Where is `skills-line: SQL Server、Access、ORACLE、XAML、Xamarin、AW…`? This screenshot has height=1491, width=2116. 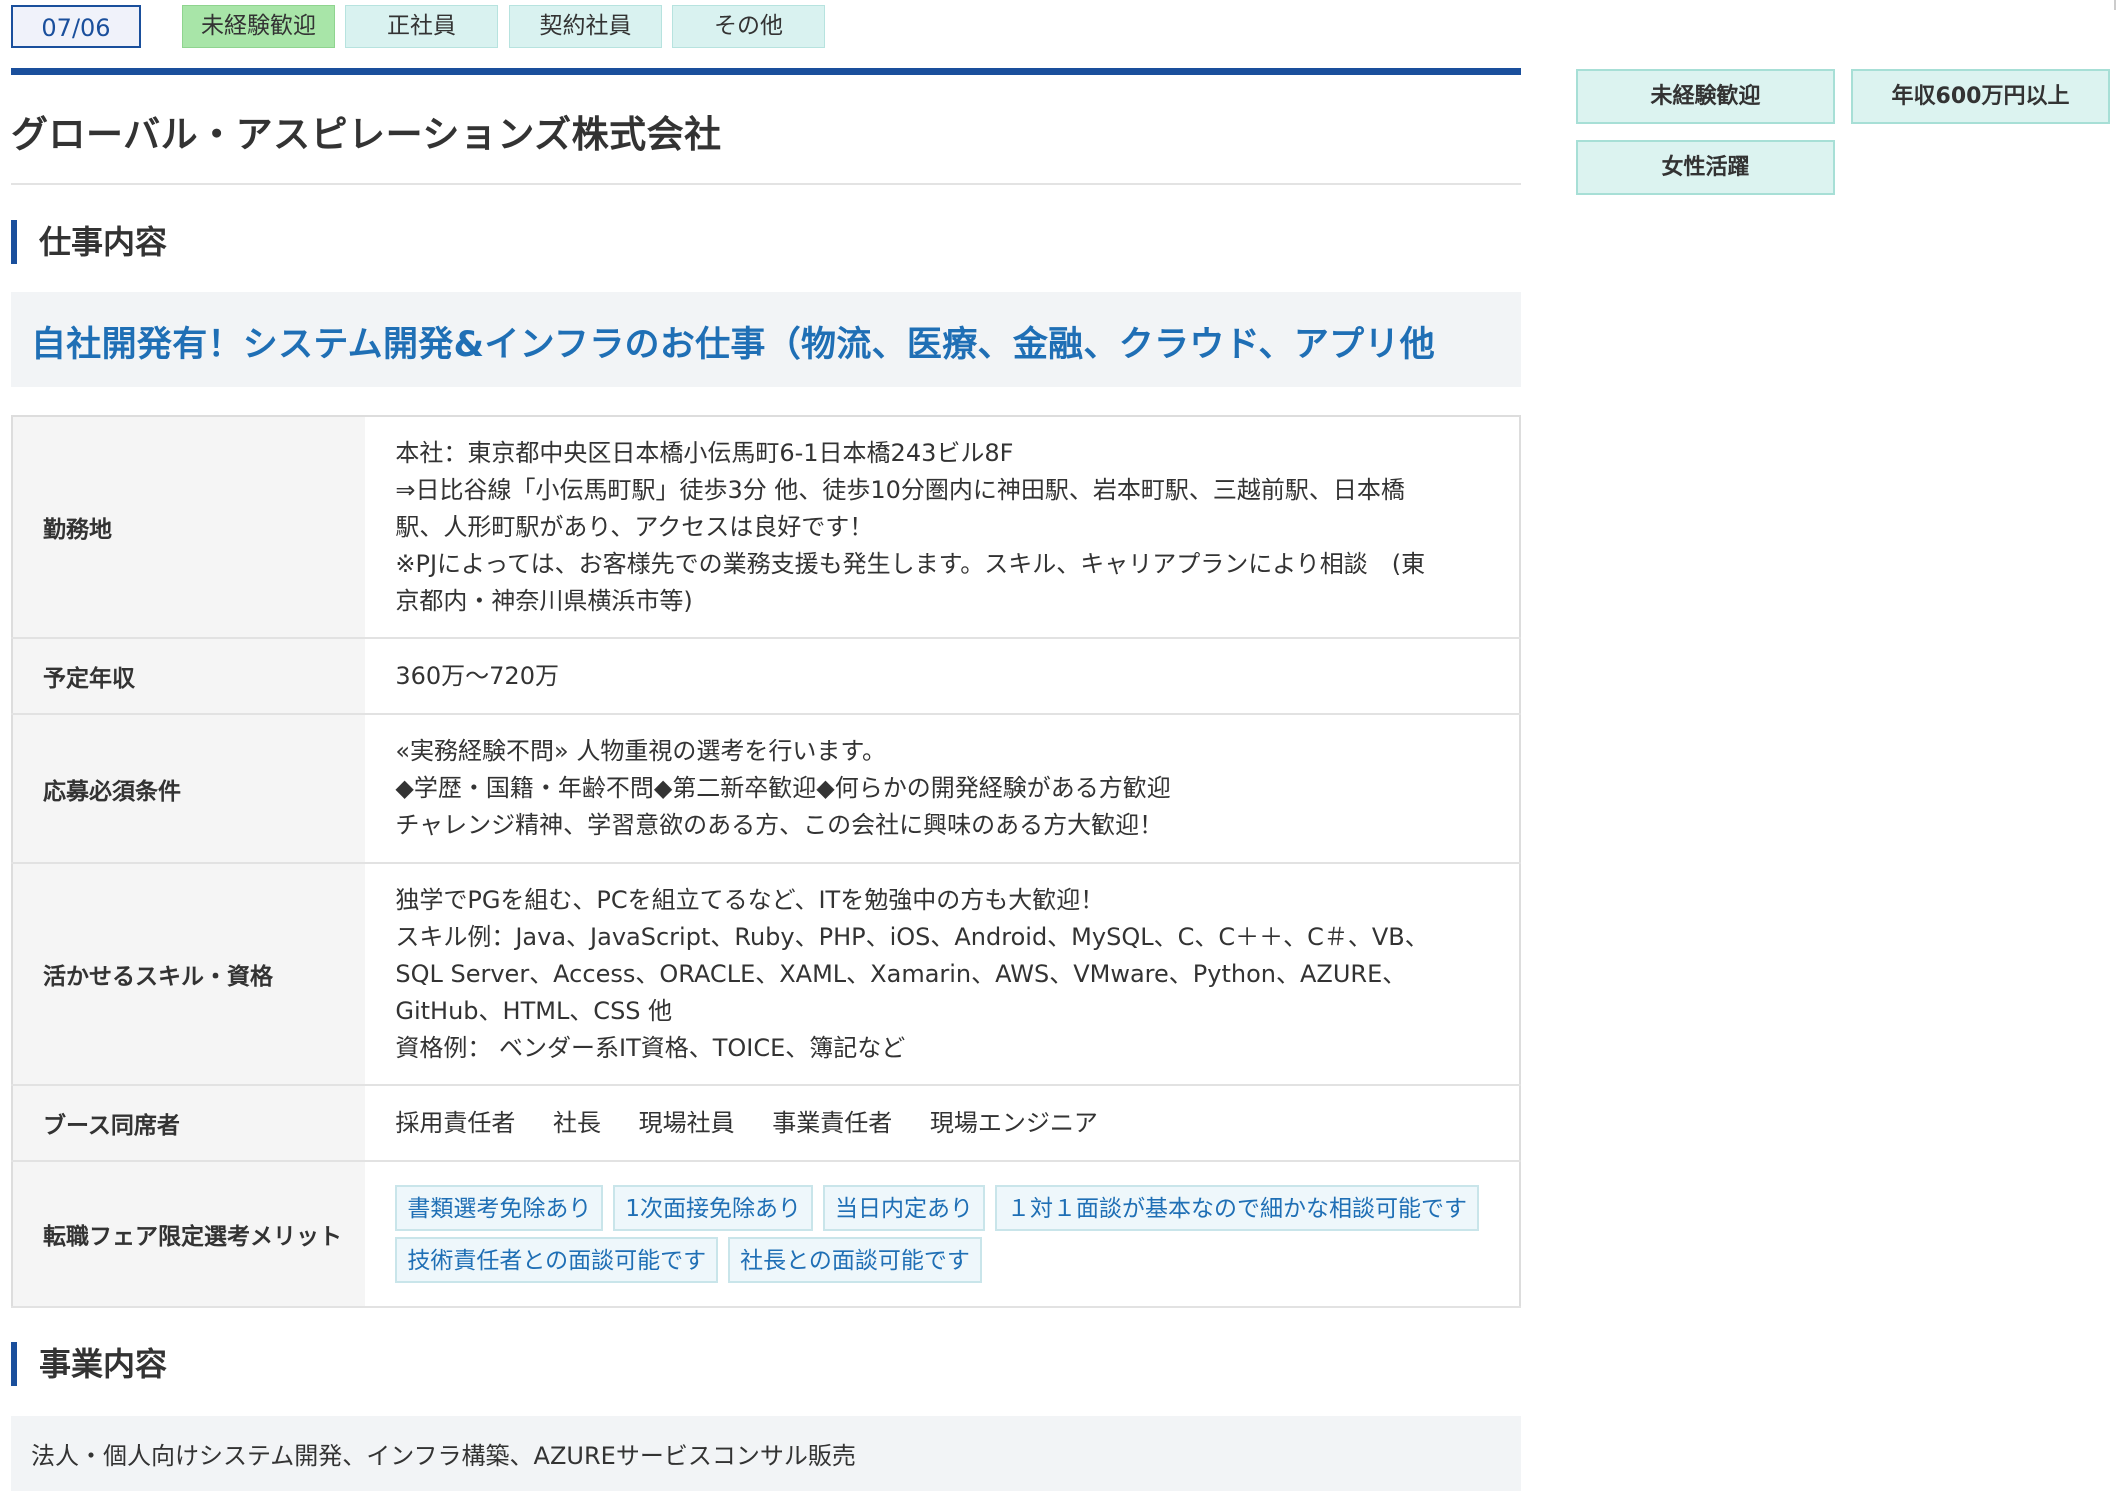
skills-line: SQL Server、Access、ORACLE、XAML、Xamarin、AW… is located at coordinates (901, 973).